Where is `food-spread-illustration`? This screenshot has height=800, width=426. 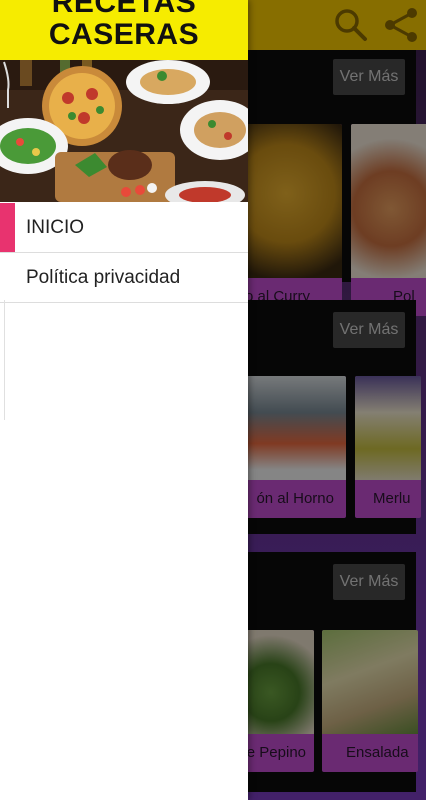 food-spread-illustration is located at coordinates (124, 131).